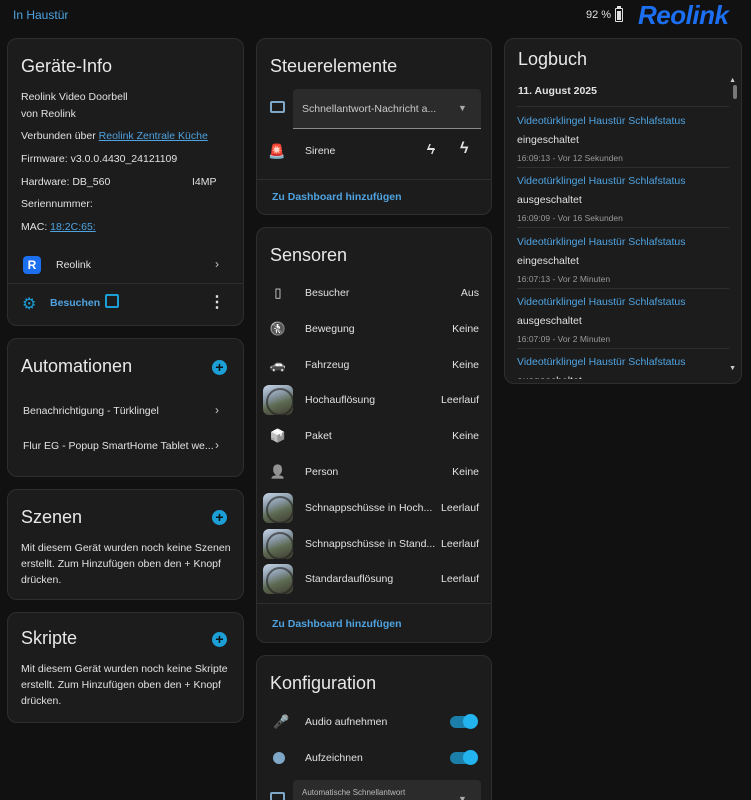  What do you see at coordinates (387, 790) in the screenshot?
I see `auto-quick-reply-select: Automatische Schnellantwort ▼` at bounding box center [387, 790].